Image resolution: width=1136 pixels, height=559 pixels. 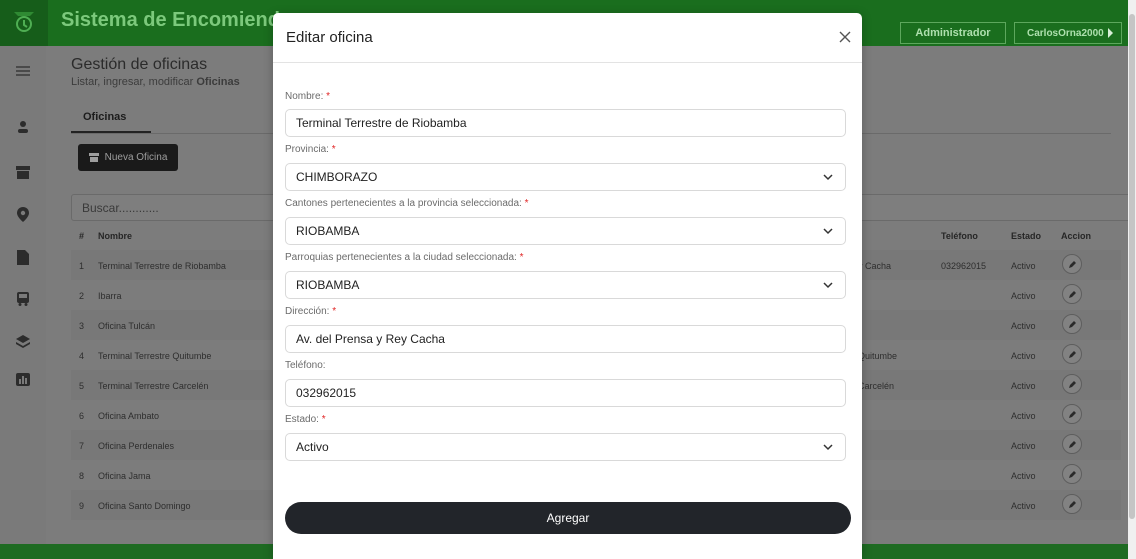 What do you see at coordinates (23, 257) in the screenshot?
I see `document-icon` at bounding box center [23, 257].